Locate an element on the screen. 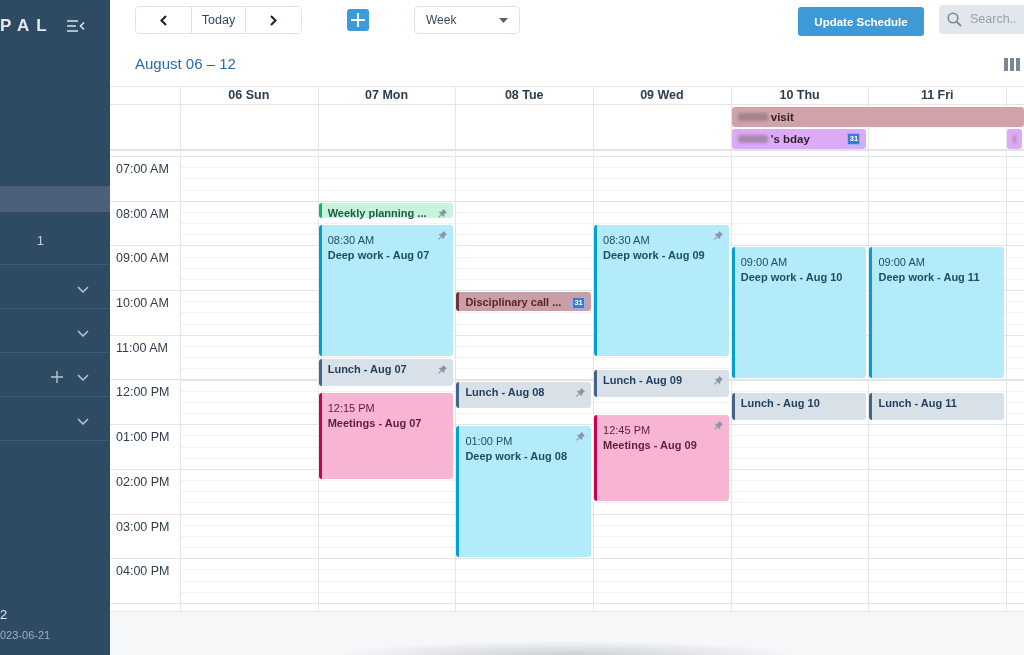 The height and width of the screenshot is (655, 1024). event-title: Meetings - Aug 07 is located at coordinates (374, 423).